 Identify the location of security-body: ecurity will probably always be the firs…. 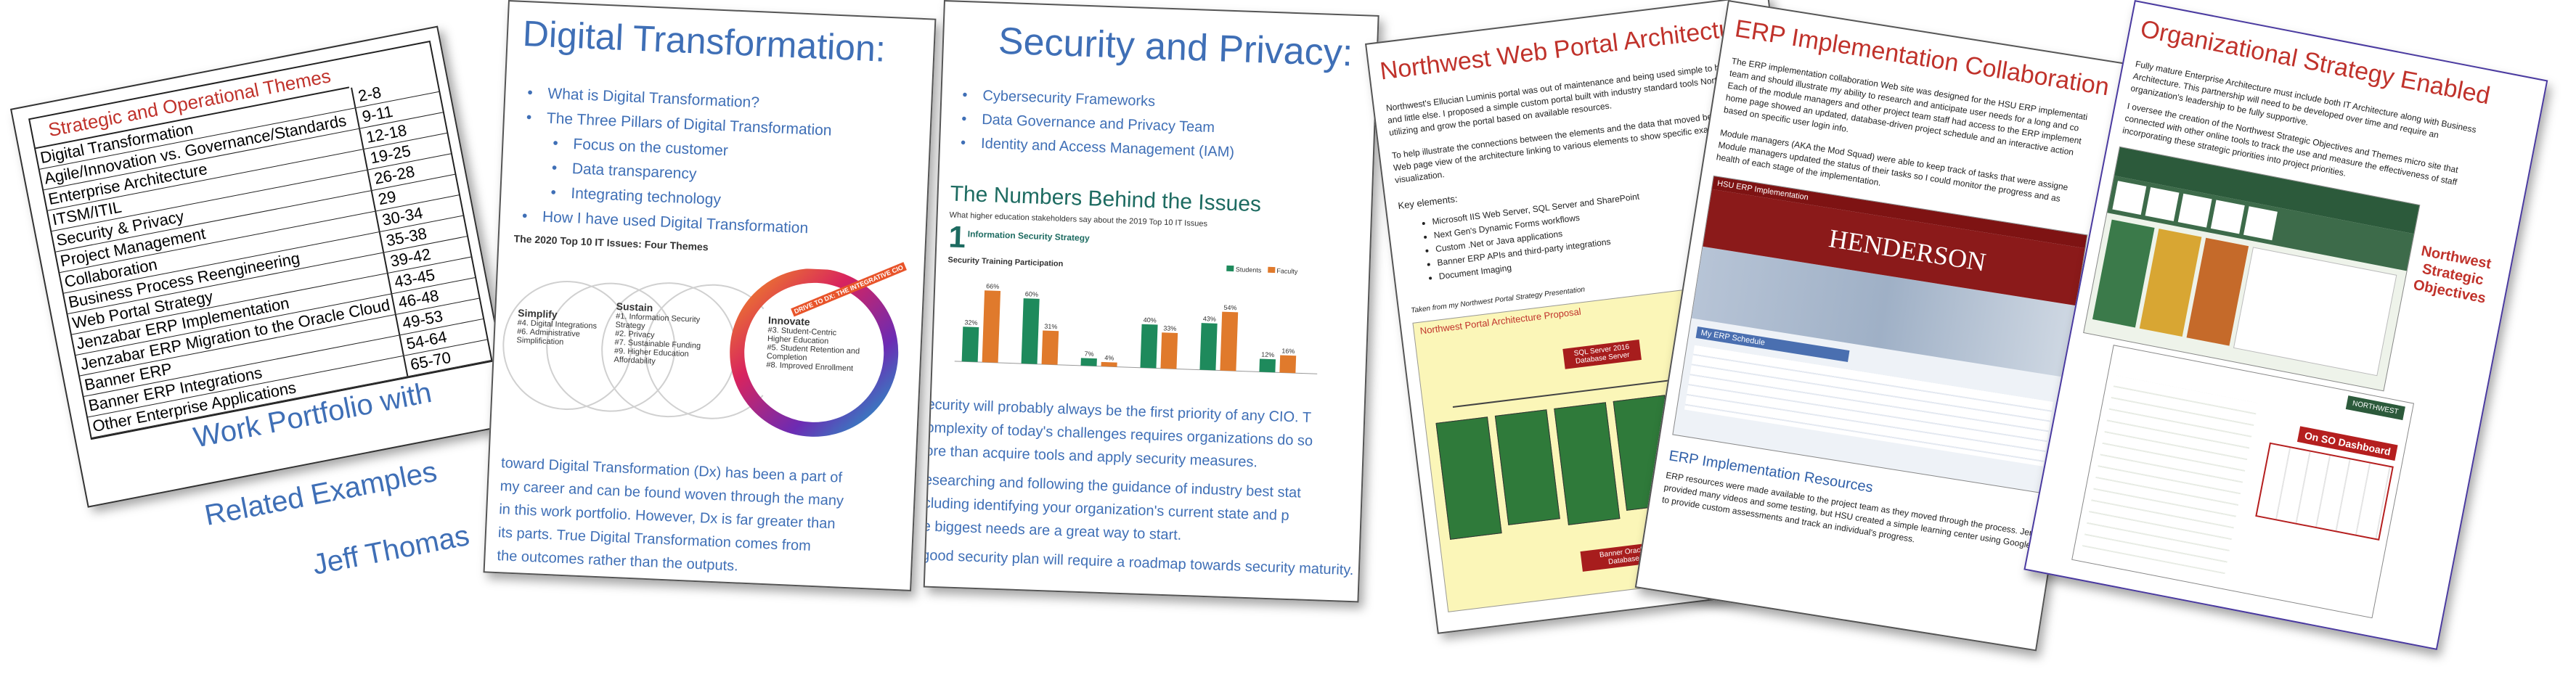
(1141, 488).